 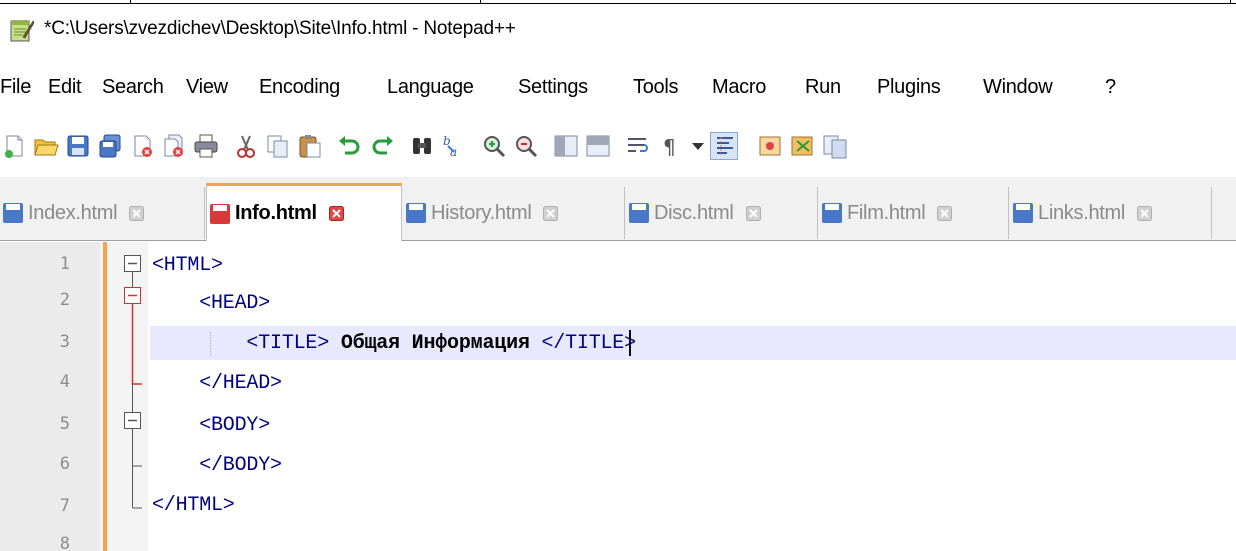 I want to click on tab-label: Index.html, so click(x=73, y=212).